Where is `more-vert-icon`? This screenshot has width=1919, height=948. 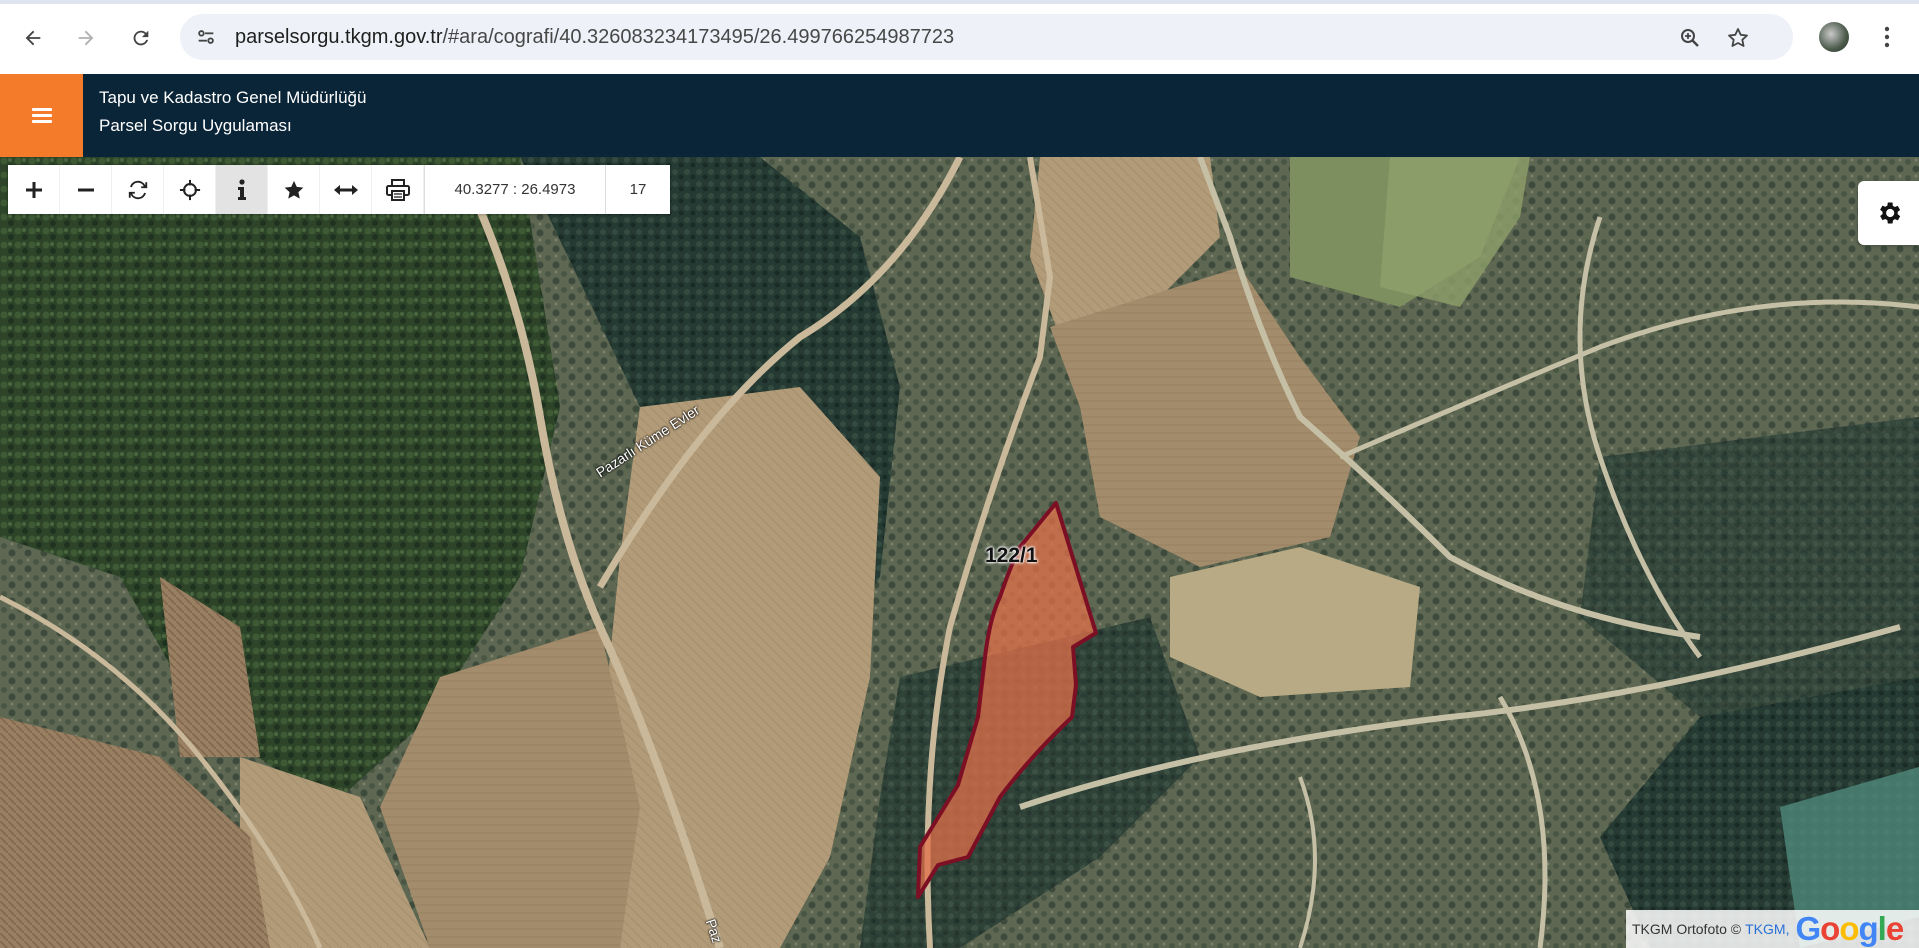
more-vert-icon is located at coordinates (1887, 37).